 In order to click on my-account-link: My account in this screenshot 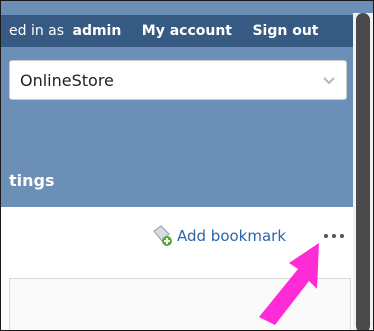, I will do `click(187, 31)`.